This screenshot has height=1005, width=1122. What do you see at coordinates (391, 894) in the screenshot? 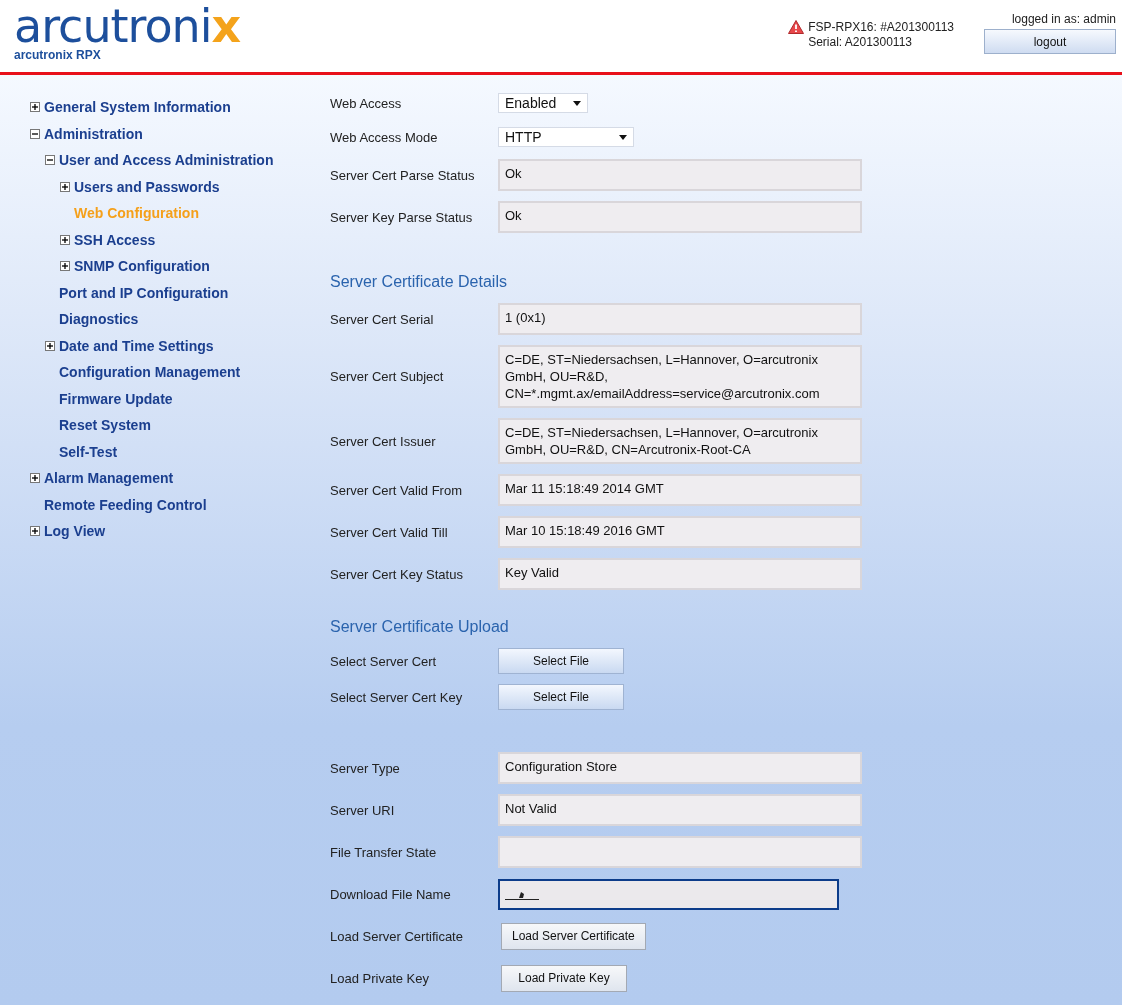
I see `field-label: Download File Name` at bounding box center [391, 894].